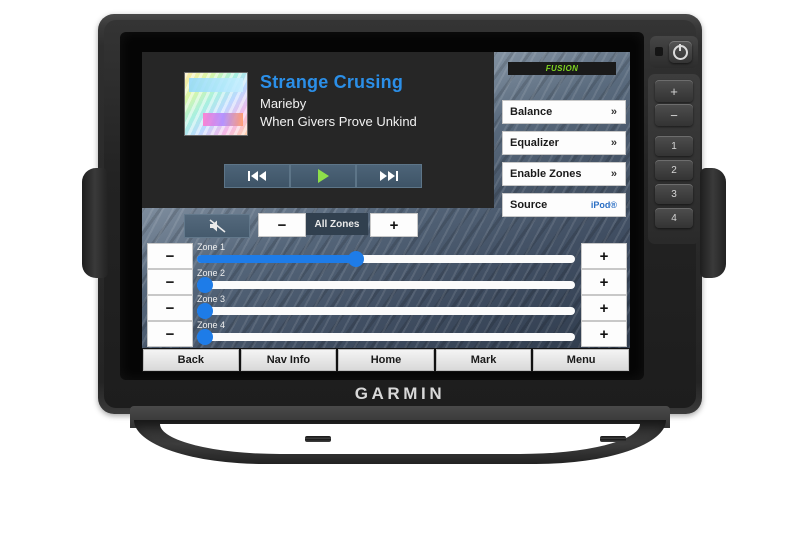 Image resolution: width=800 pixels, height=533 pixels. What do you see at coordinates (400, 393) in the screenshot?
I see `garmin-logo: GARMIN` at bounding box center [400, 393].